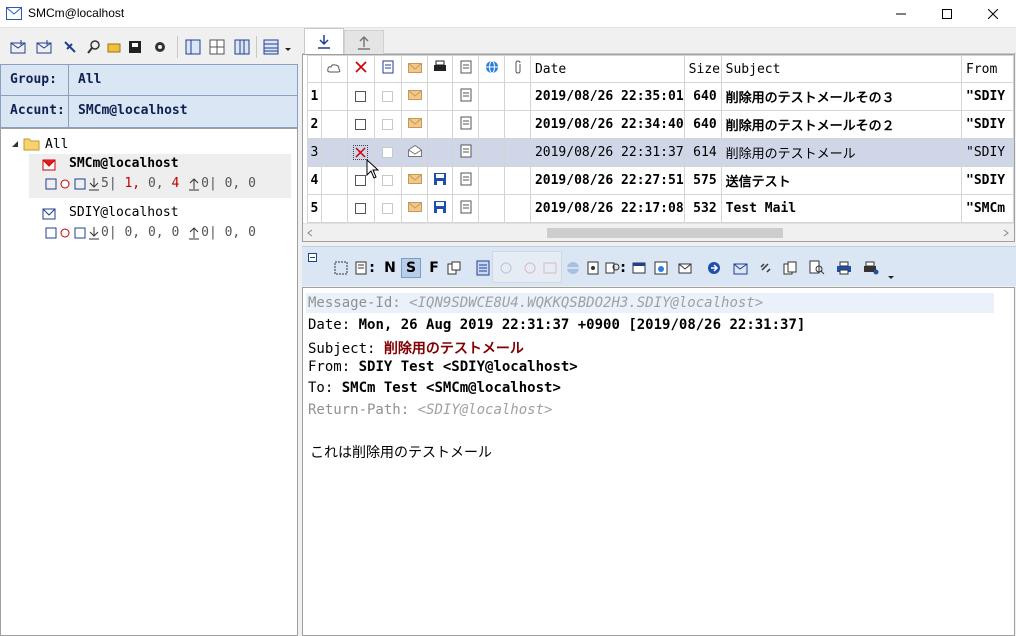 This screenshot has width=1016, height=636. What do you see at coordinates (987, 152) in the screenshot?
I see `cell-from: "SDIY` at bounding box center [987, 152].